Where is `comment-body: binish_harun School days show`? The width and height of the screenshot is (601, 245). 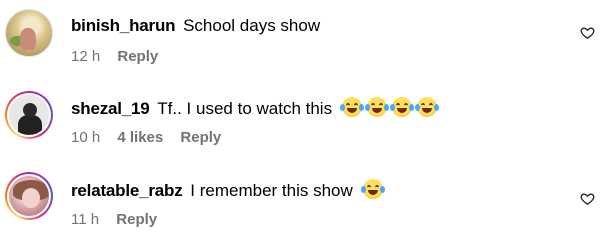 comment-body: binish_harun School days show is located at coordinates (195, 26).